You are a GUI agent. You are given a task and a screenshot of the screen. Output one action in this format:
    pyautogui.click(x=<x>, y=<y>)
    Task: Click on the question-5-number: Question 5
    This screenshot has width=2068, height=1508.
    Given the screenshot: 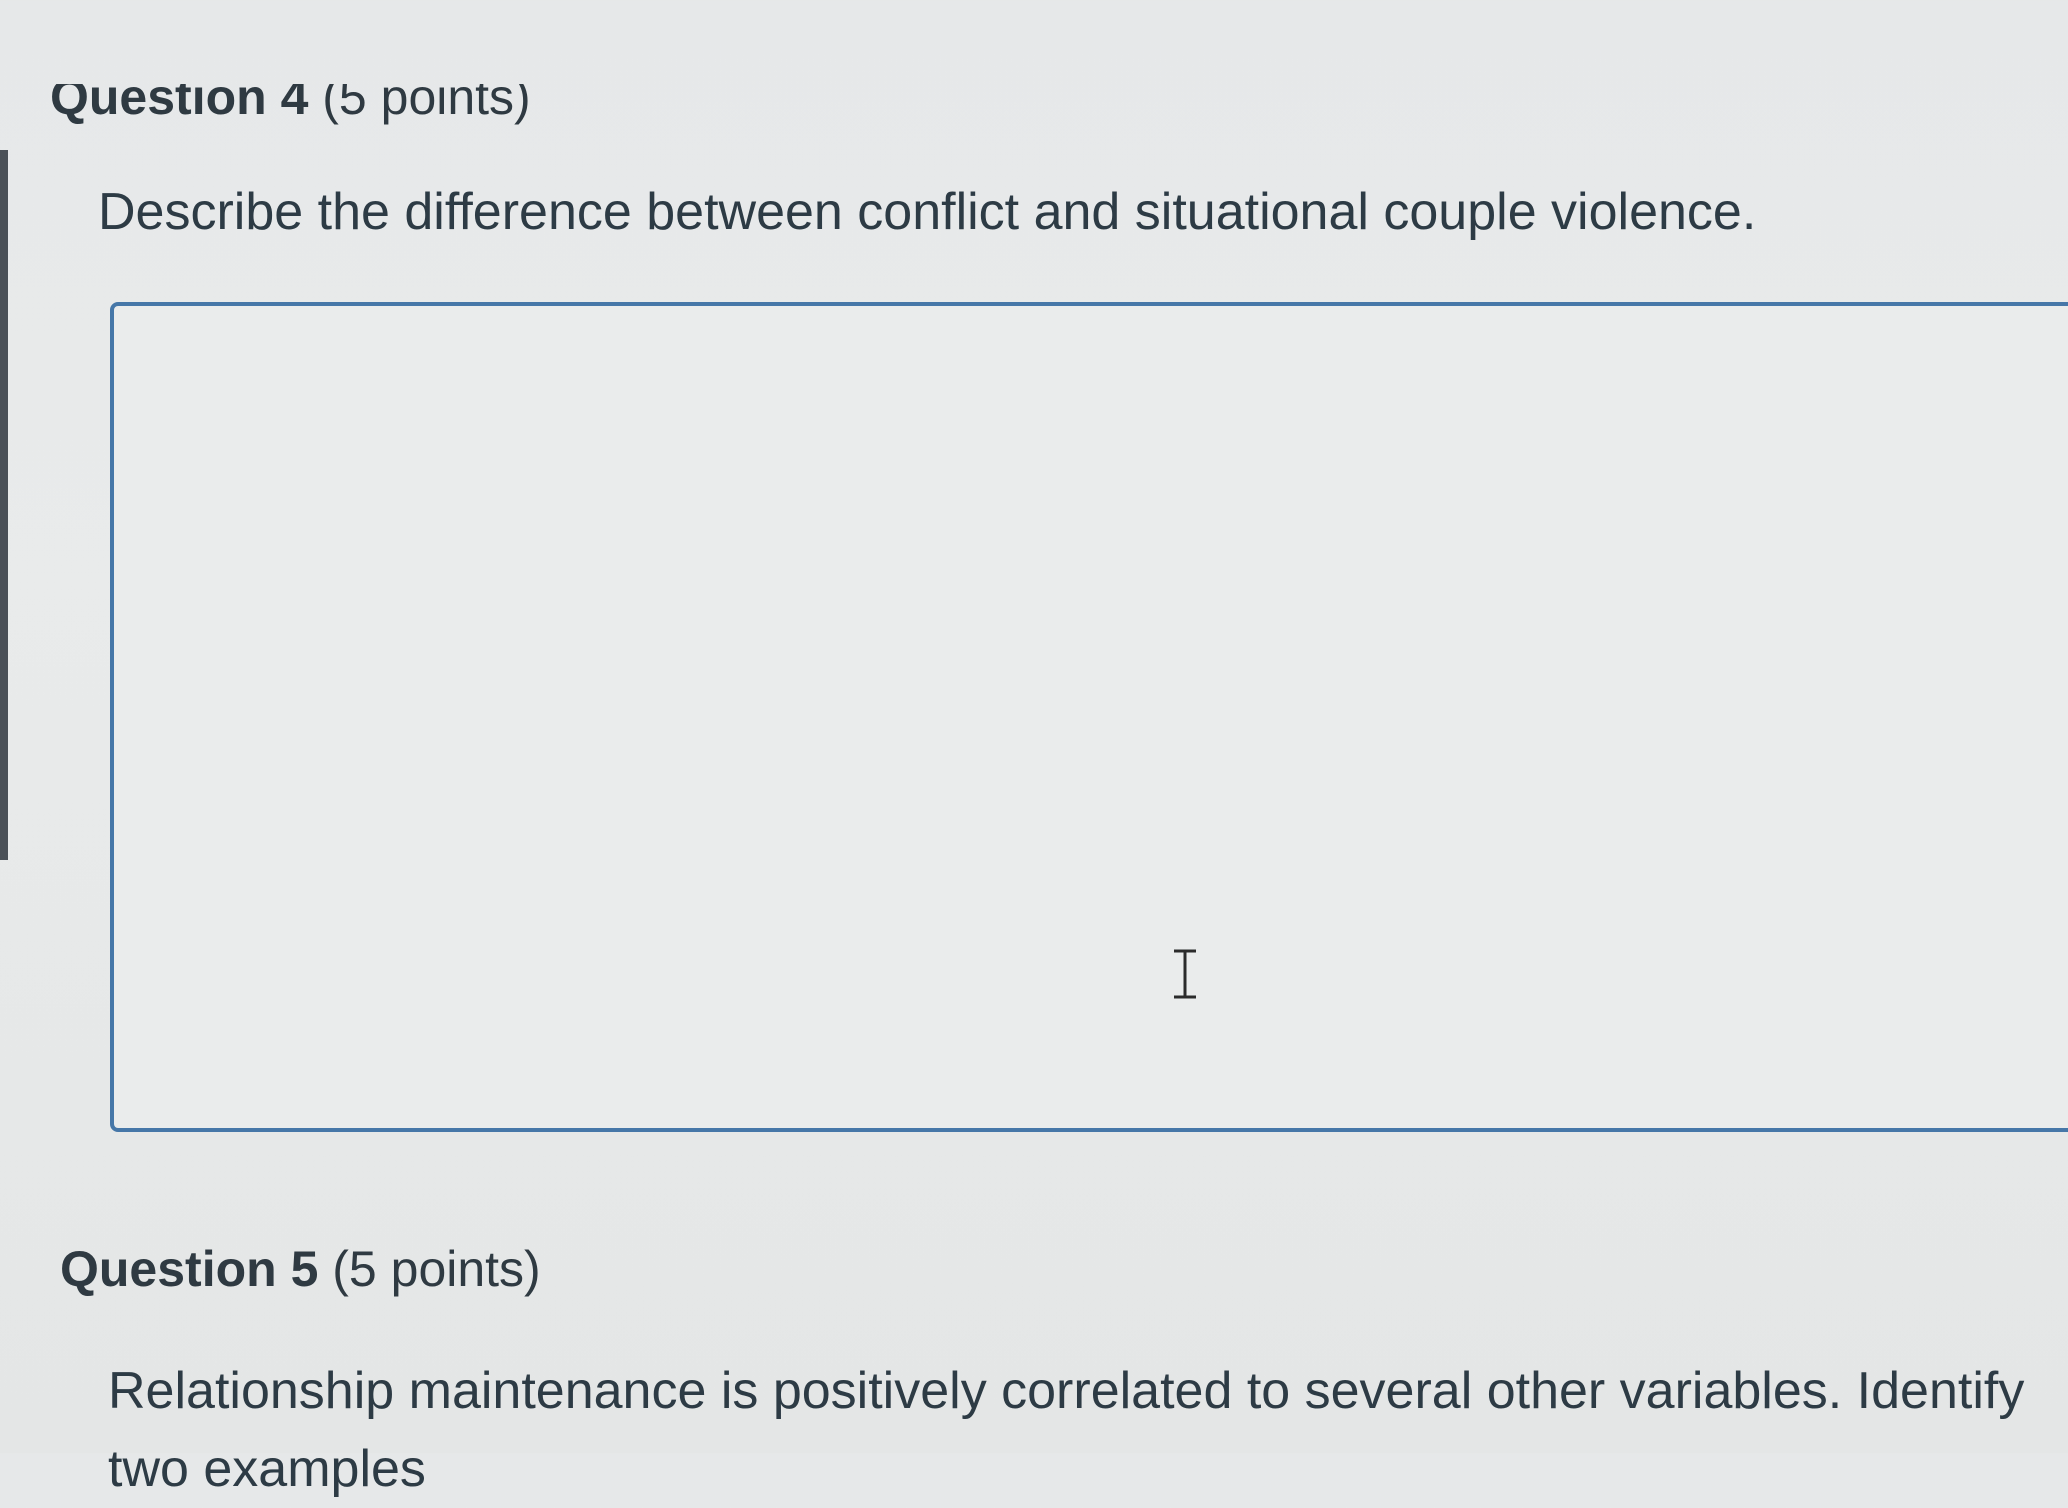 What is the action you would take?
    pyautogui.click(x=189, y=1269)
    